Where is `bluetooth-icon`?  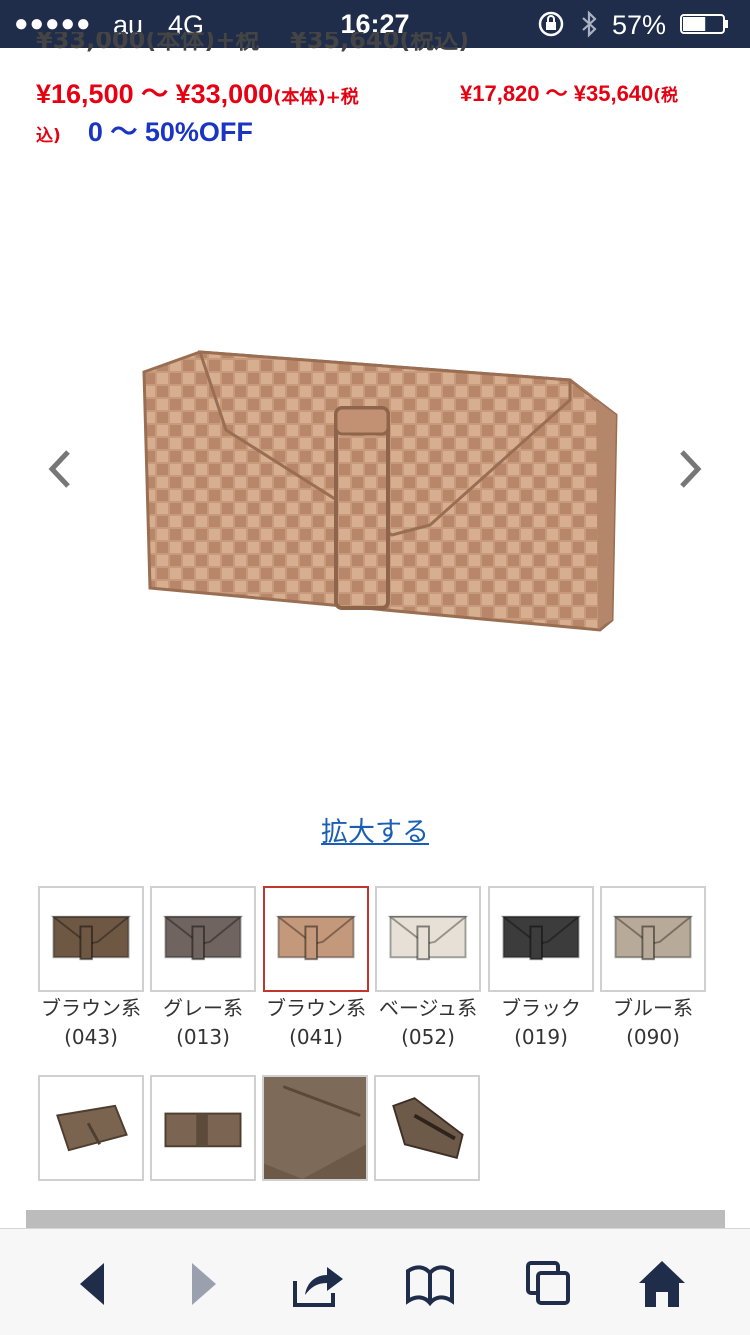 bluetooth-icon is located at coordinates (589, 24).